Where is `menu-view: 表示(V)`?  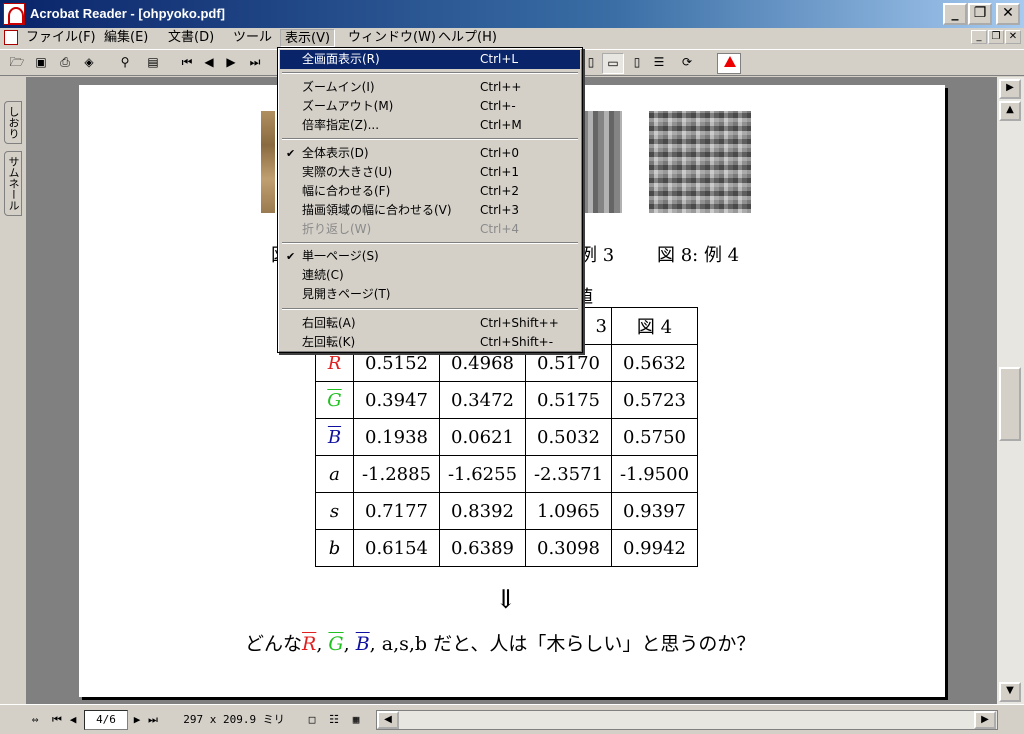 menu-view: 表示(V) is located at coordinates (308, 38).